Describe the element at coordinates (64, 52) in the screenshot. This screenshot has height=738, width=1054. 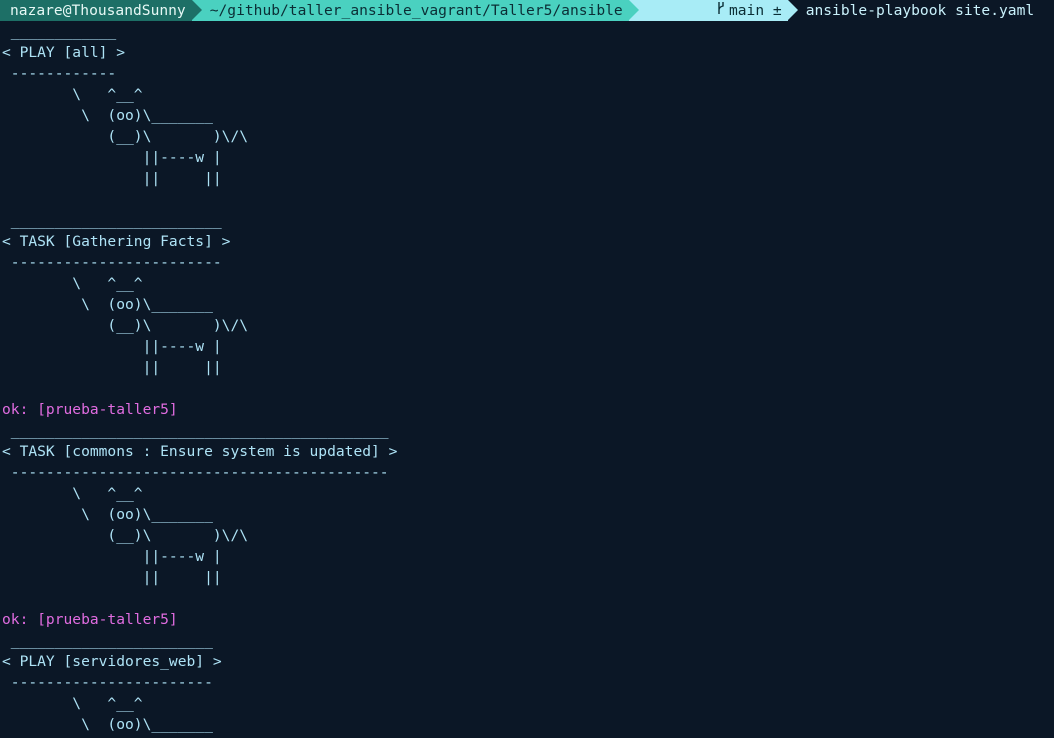
I see `cowsay-line: < PLAY [all] >` at that location.